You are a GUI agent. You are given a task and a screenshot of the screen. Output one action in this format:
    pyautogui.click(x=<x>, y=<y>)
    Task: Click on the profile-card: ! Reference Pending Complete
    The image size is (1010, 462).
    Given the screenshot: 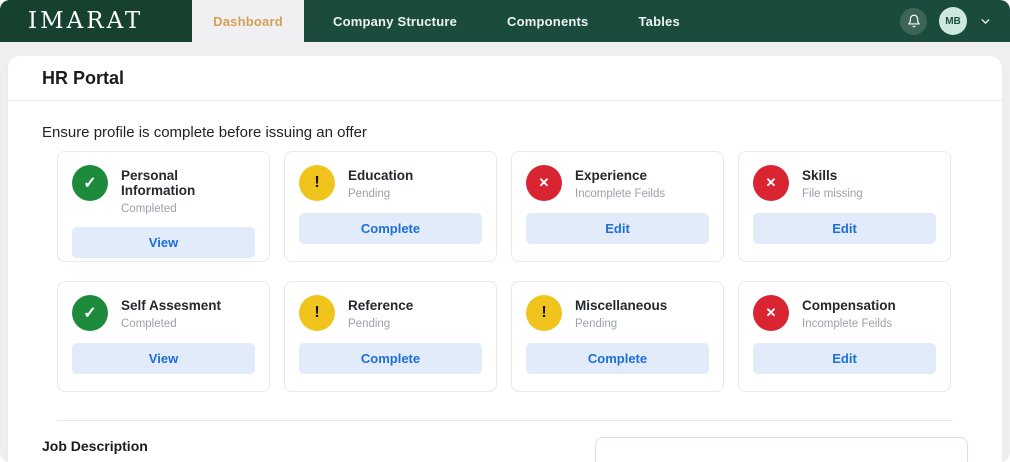 What is the action you would take?
    pyautogui.click(x=390, y=336)
    